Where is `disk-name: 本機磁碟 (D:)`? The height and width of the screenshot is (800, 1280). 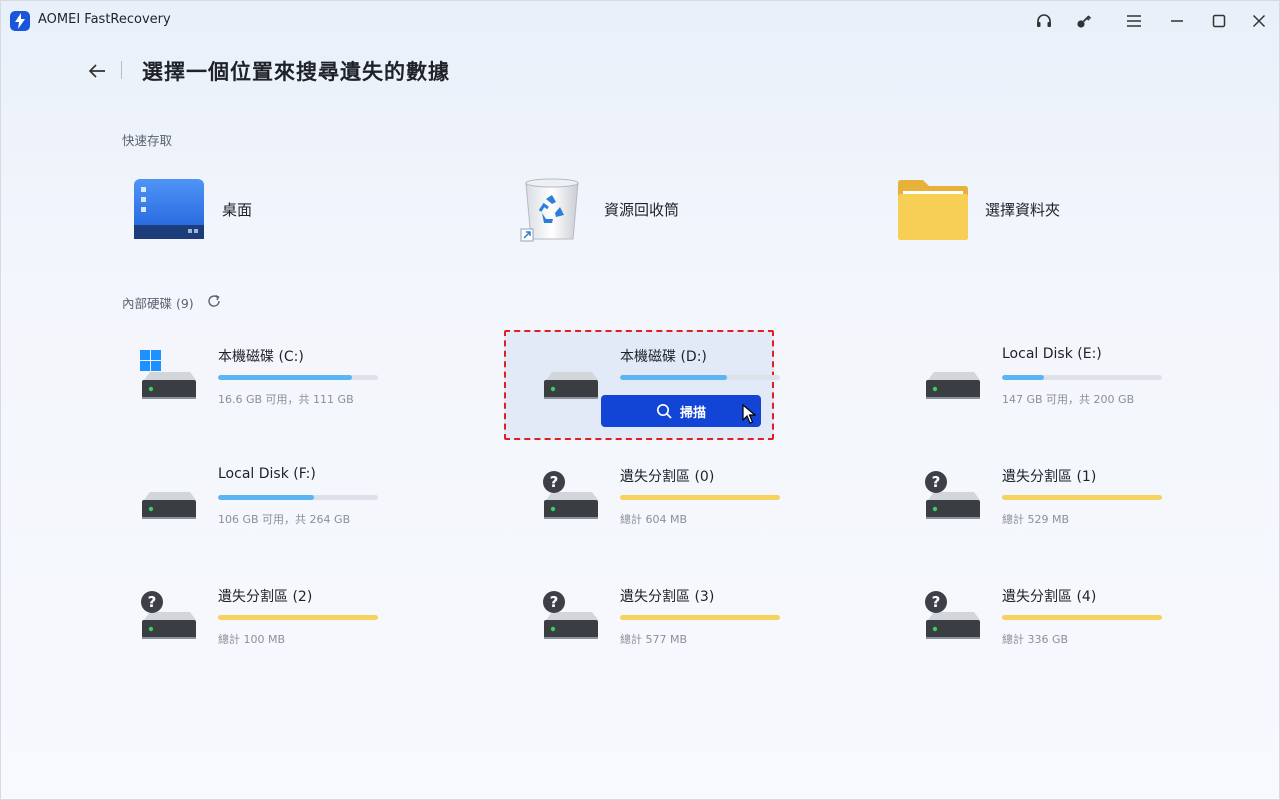
disk-name: 本機磁碟 (D:) is located at coordinates (663, 357).